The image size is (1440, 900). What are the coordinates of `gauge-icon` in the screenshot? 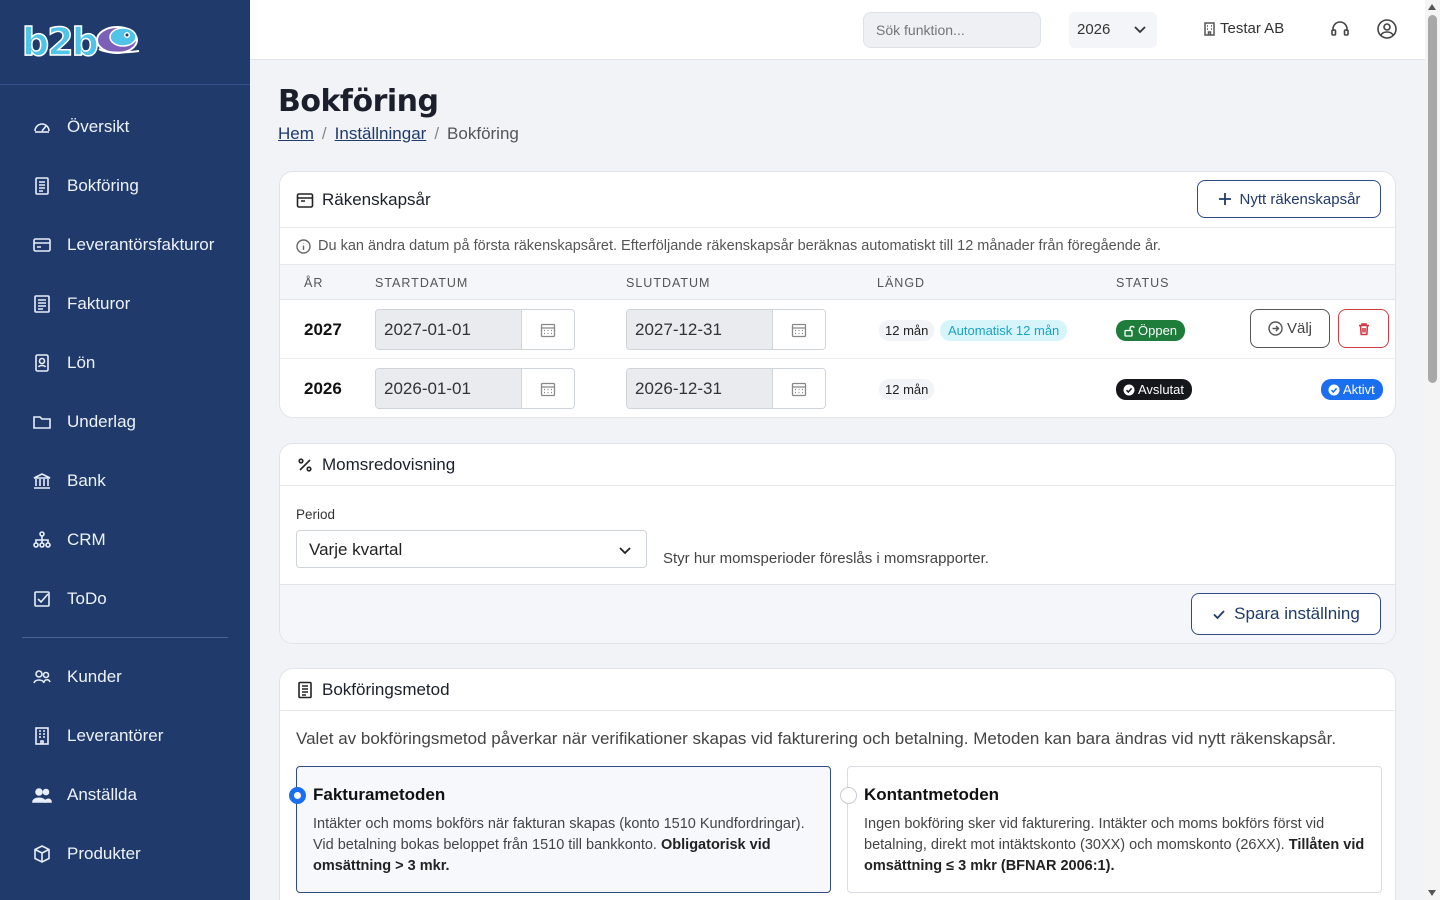 It's located at (42, 127).